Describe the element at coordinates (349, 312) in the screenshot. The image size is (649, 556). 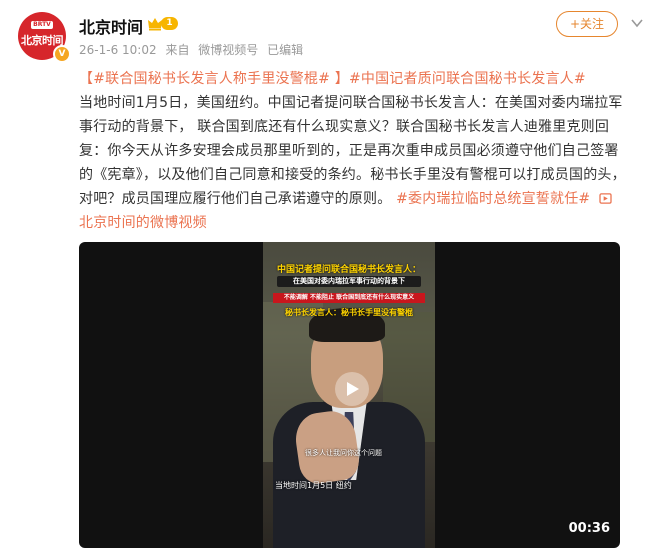
I see `video-caption-line4: 秘书长发言人：秘书长手里没有警棍` at that location.